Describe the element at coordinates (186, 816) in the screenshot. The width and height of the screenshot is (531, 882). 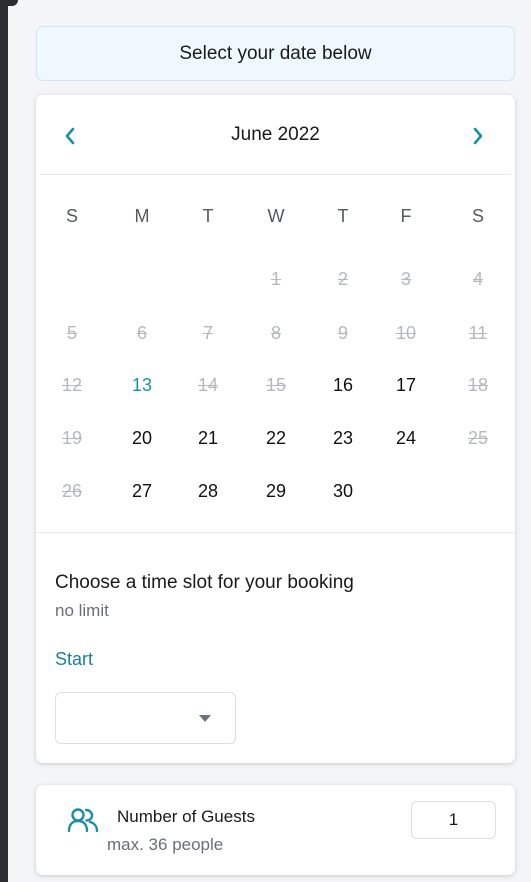
I see `guests-label: Number of Guests` at that location.